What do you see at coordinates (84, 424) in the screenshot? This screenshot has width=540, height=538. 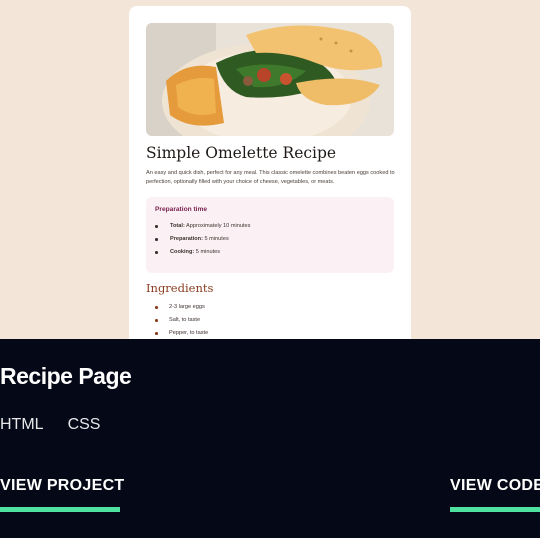 I see `tech-tag-css: CSS` at bounding box center [84, 424].